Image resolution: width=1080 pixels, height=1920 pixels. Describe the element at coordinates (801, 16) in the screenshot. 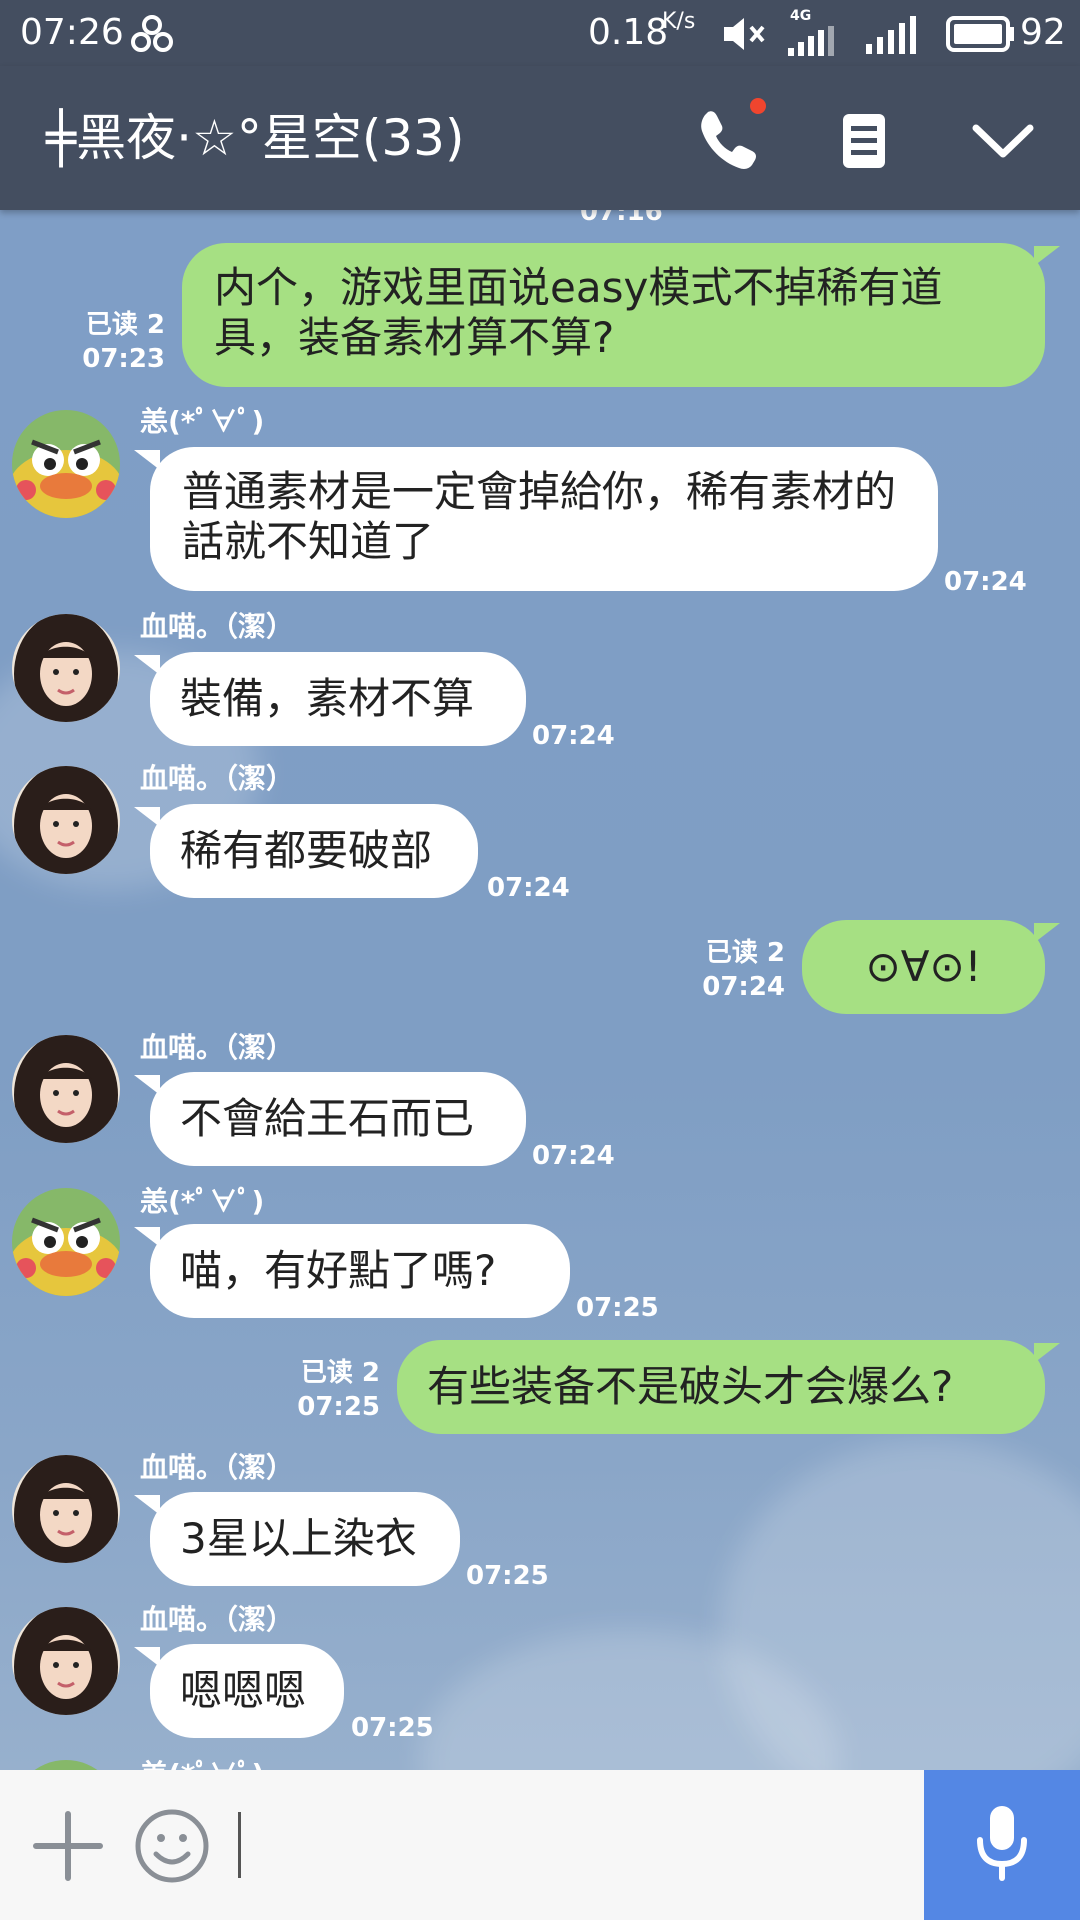

I see `network-type: 4G` at that location.